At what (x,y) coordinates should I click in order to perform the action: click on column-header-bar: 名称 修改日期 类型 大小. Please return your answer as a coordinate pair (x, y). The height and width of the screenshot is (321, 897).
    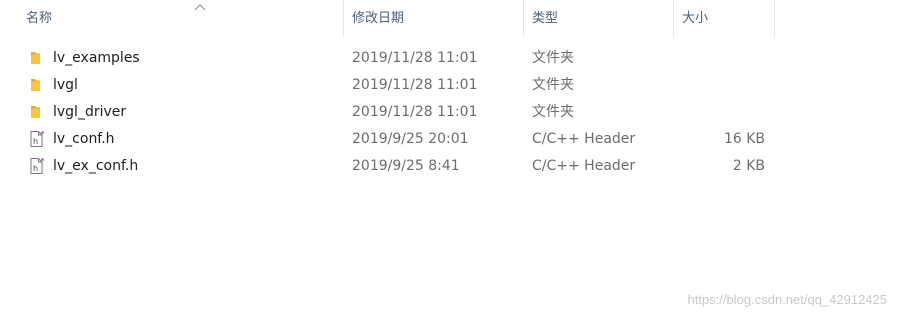
    Looking at the image, I should click on (448, 20).